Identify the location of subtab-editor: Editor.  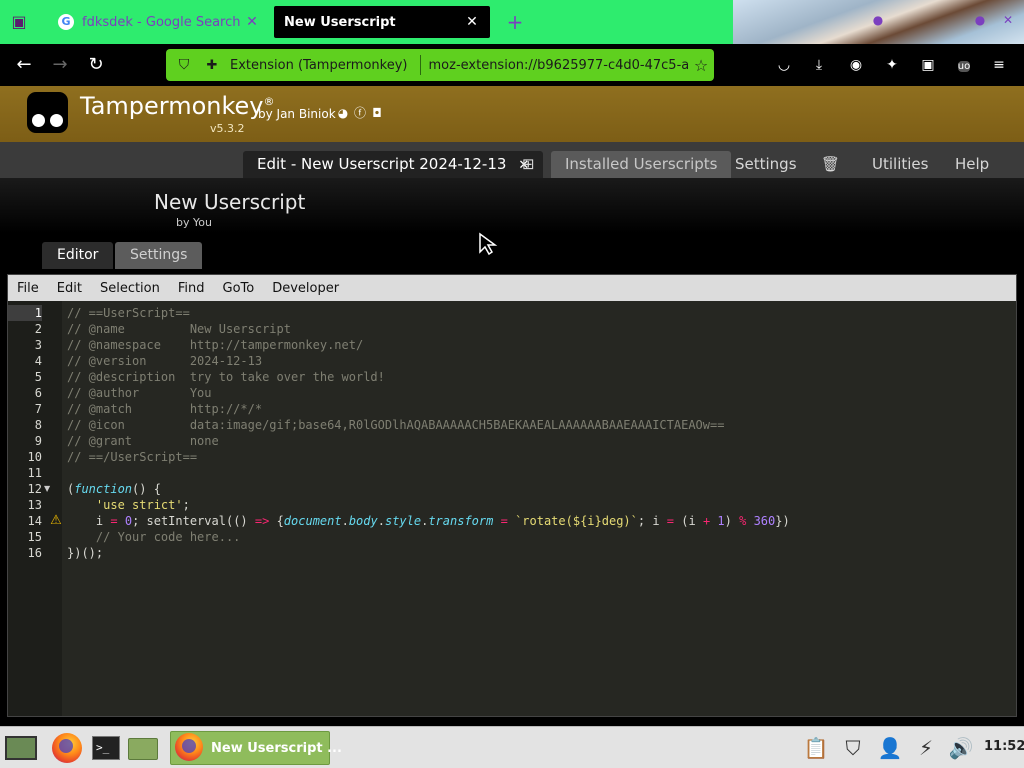
(78, 255).